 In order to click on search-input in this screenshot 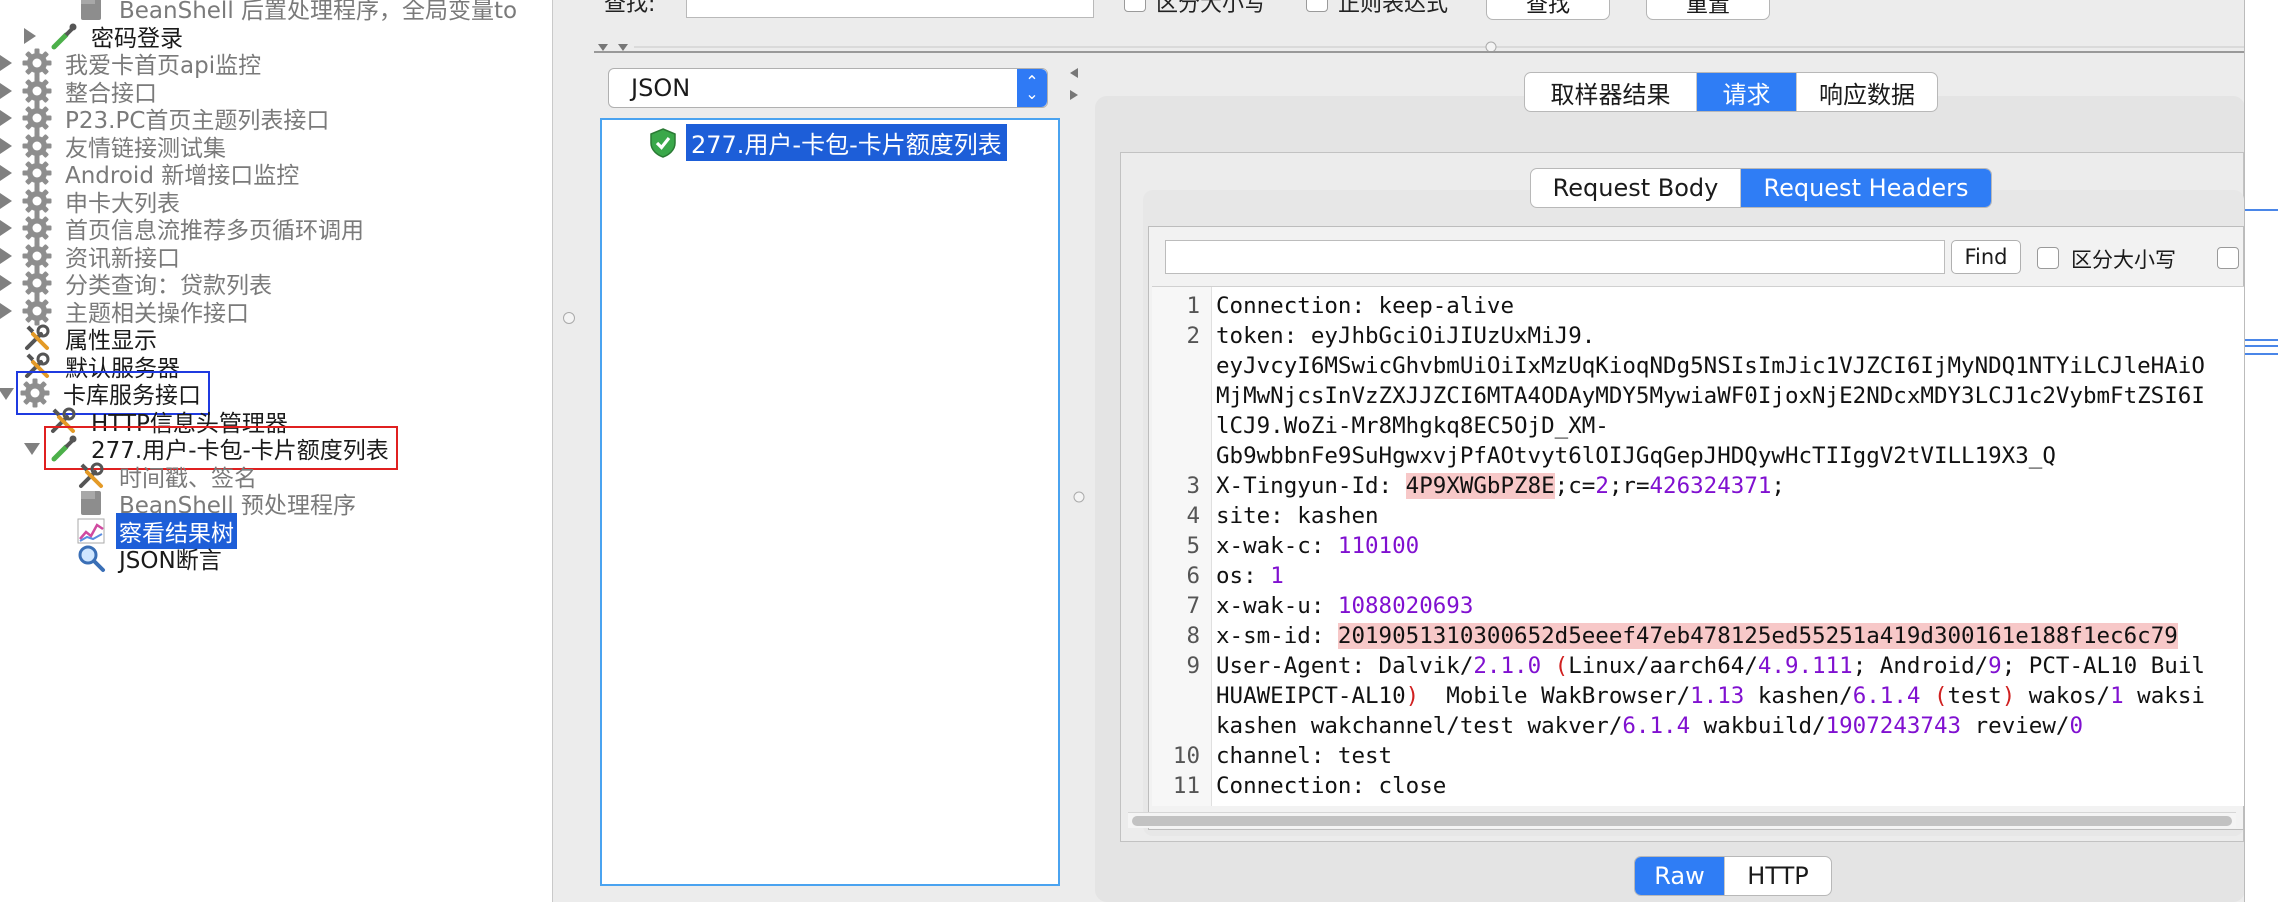, I will do `click(890, 9)`.